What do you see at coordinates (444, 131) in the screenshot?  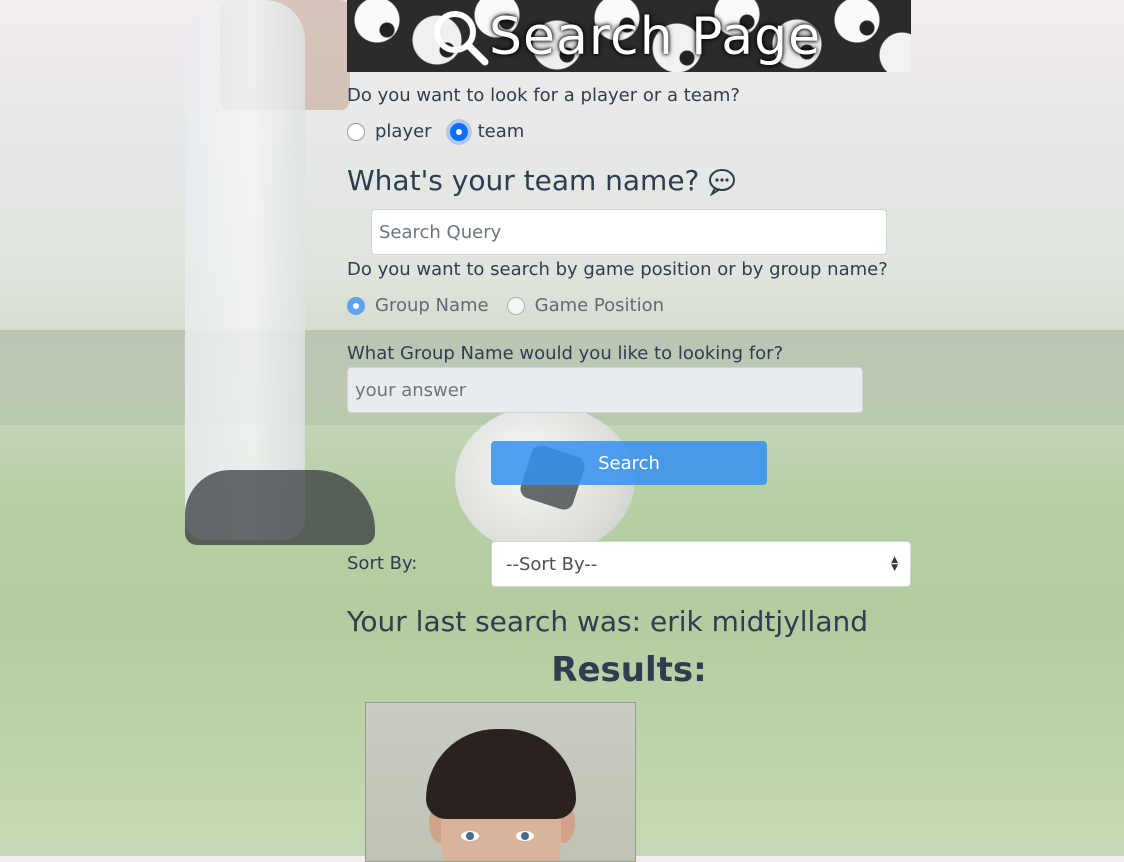 I see `search-type-options: player team` at bounding box center [444, 131].